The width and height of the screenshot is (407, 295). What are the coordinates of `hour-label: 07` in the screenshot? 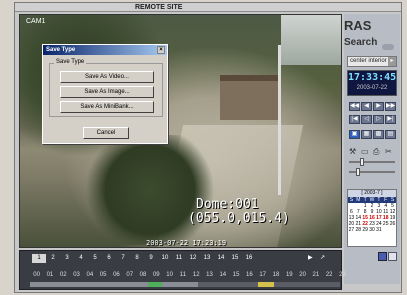 It's located at (130, 275).